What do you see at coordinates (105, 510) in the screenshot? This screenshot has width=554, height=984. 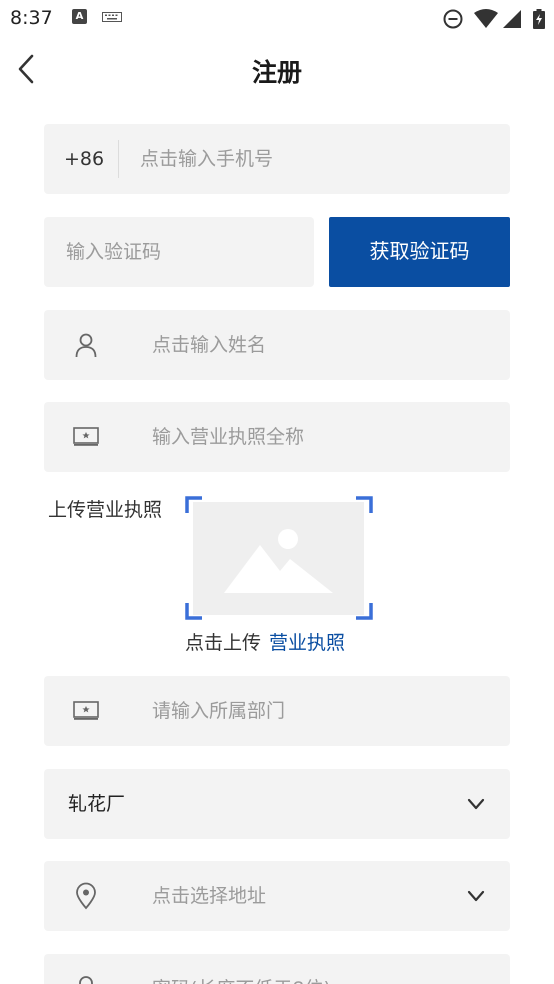 I see `upload-license-label: 上传营业执照` at bounding box center [105, 510].